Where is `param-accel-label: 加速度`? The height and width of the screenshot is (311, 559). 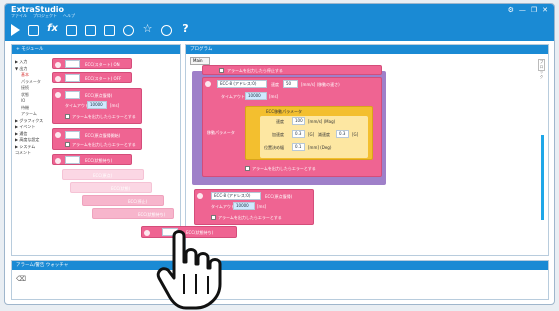
param-accel-label: 加速度 is located at coordinates (278, 134).